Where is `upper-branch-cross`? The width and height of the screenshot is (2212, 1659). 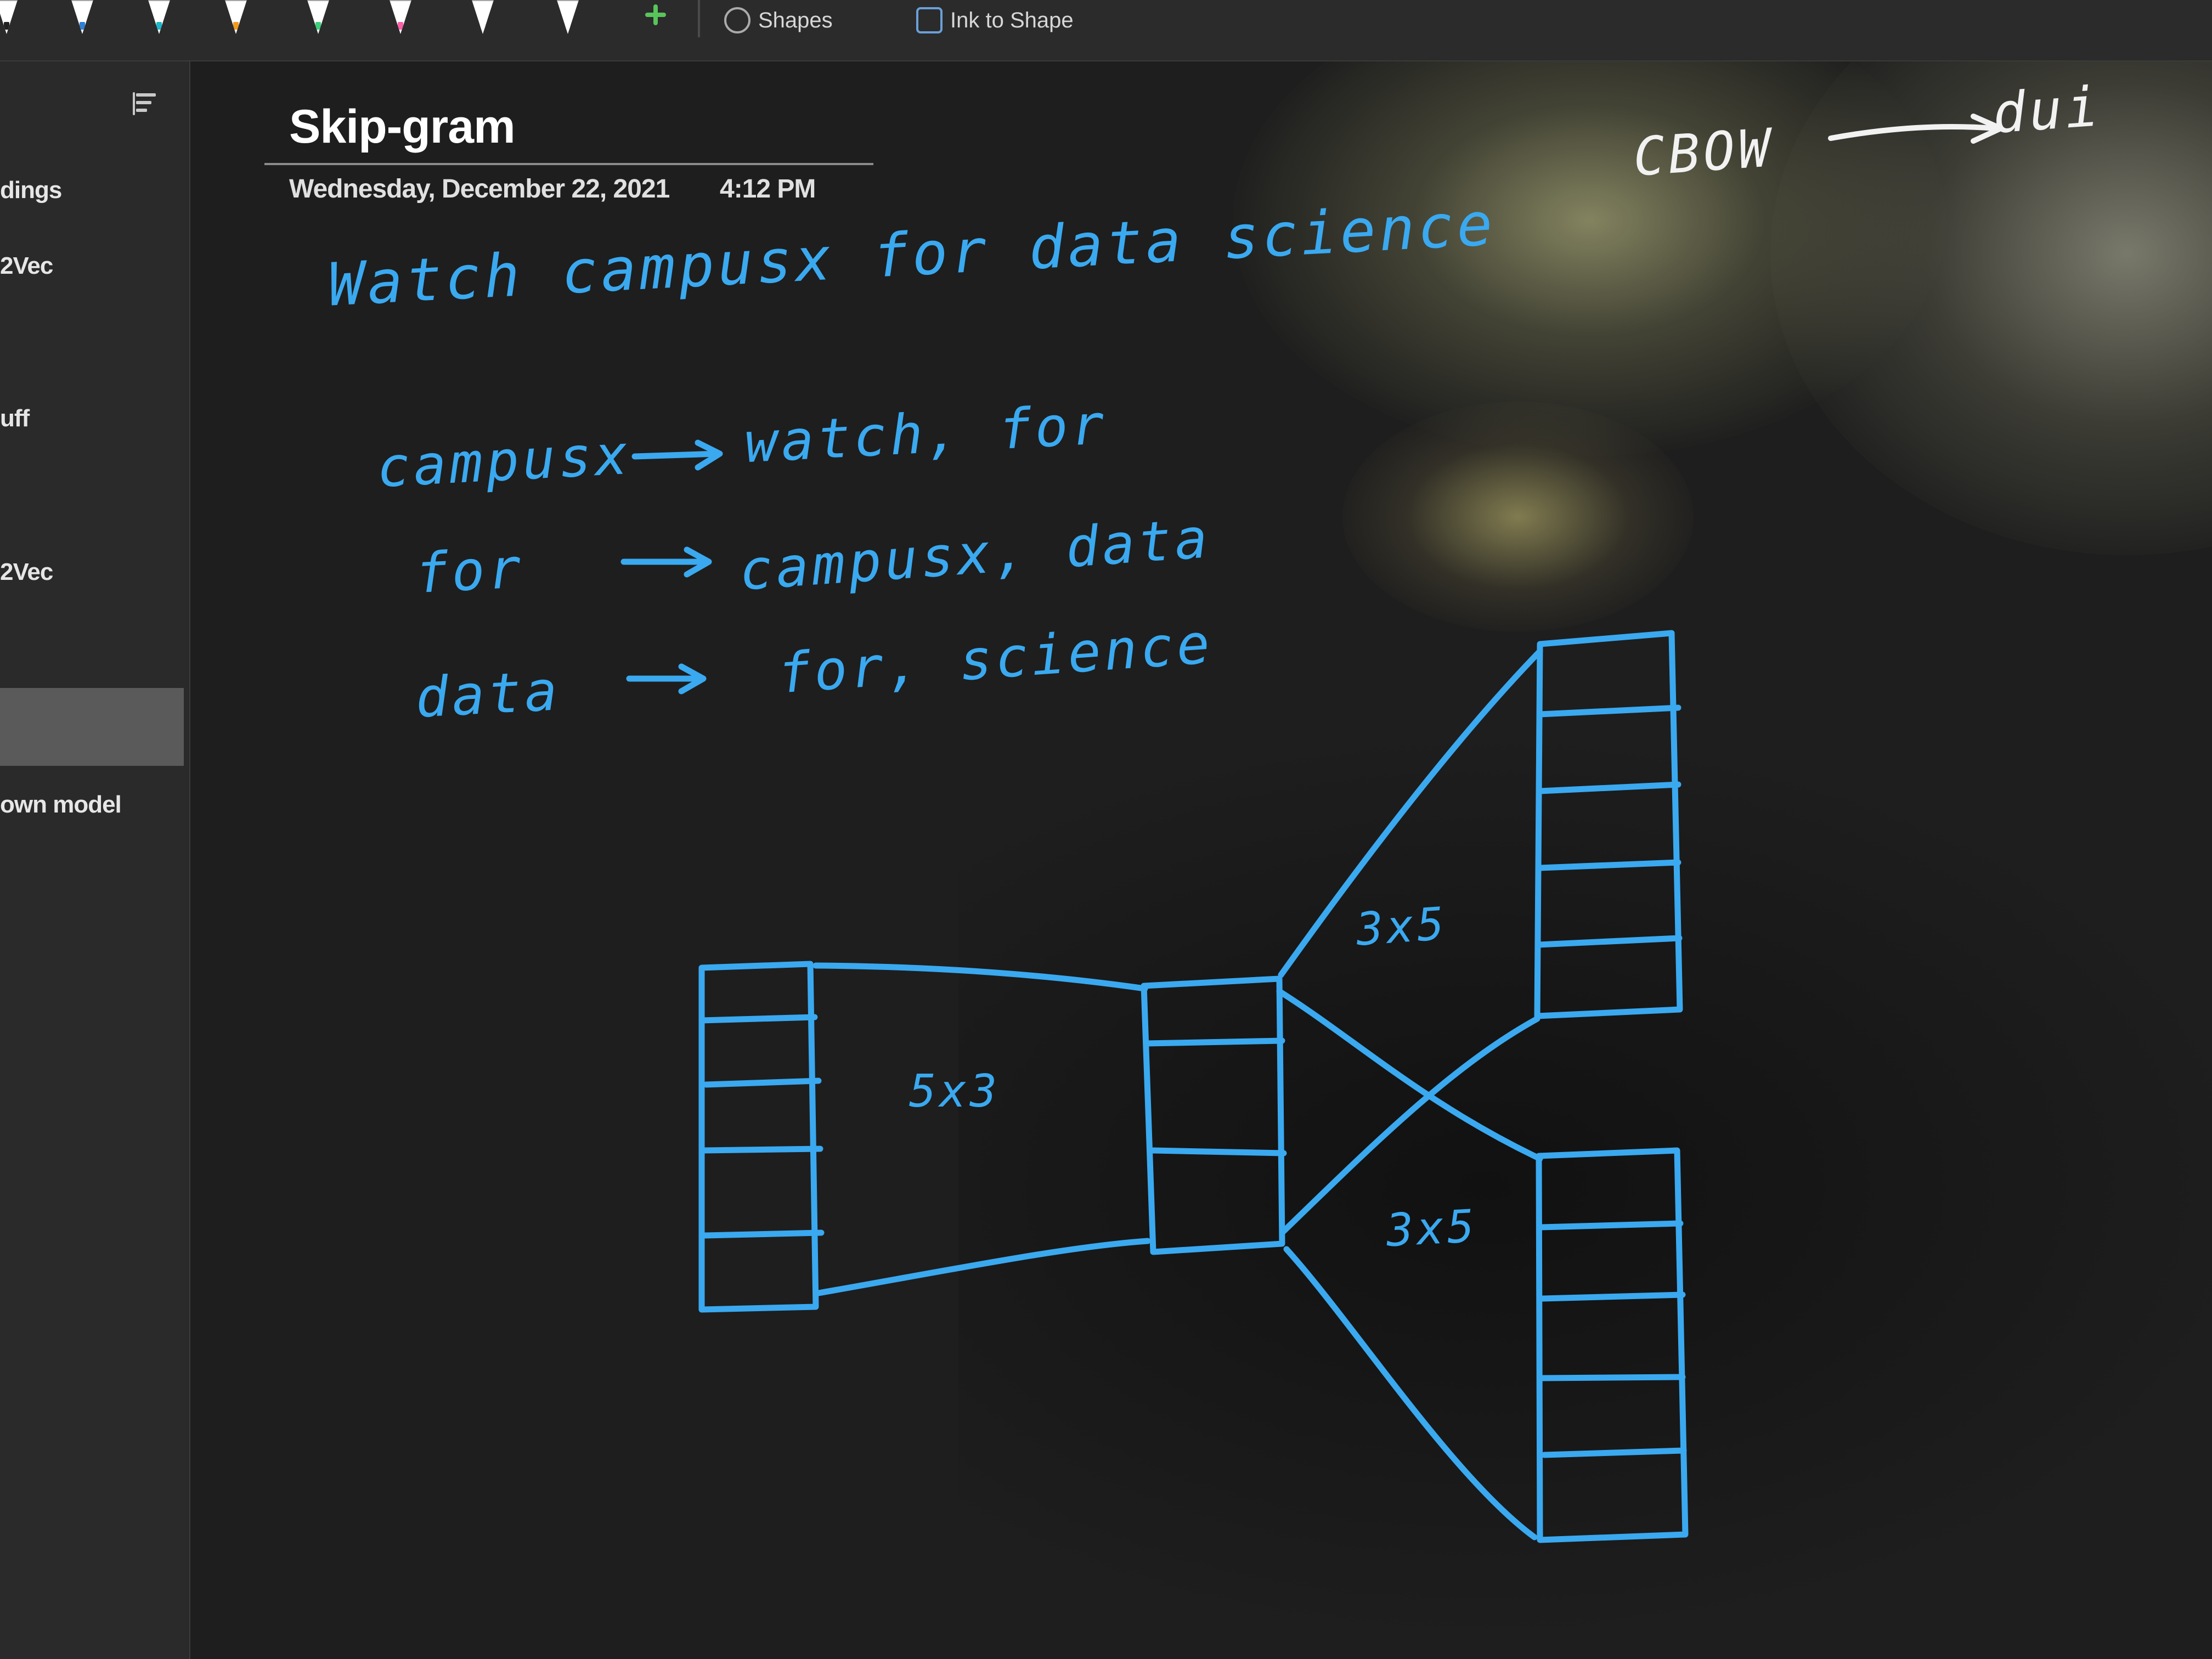
upper-branch-cross is located at coordinates (1410, 1075).